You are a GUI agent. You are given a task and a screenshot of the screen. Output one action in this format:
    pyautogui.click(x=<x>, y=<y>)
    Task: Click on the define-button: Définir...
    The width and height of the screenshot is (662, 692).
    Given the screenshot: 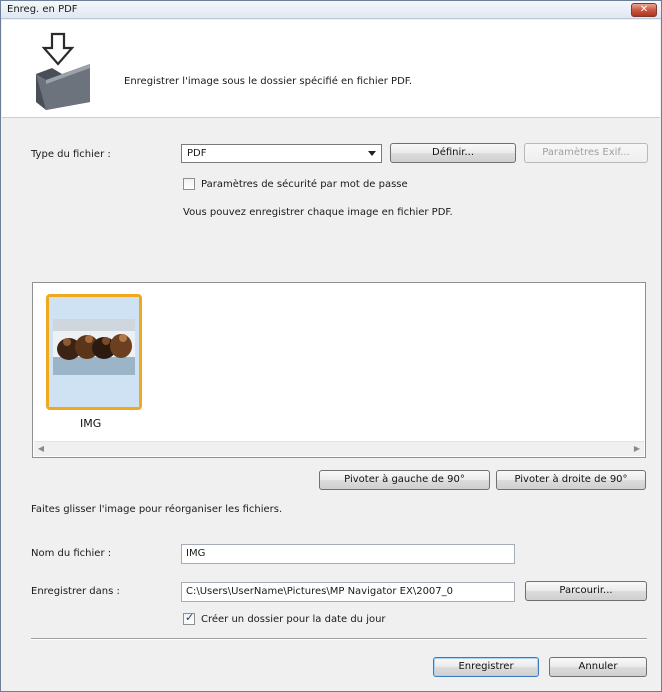 What is the action you would take?
    pyautogui.click(x=453, y=153)
    